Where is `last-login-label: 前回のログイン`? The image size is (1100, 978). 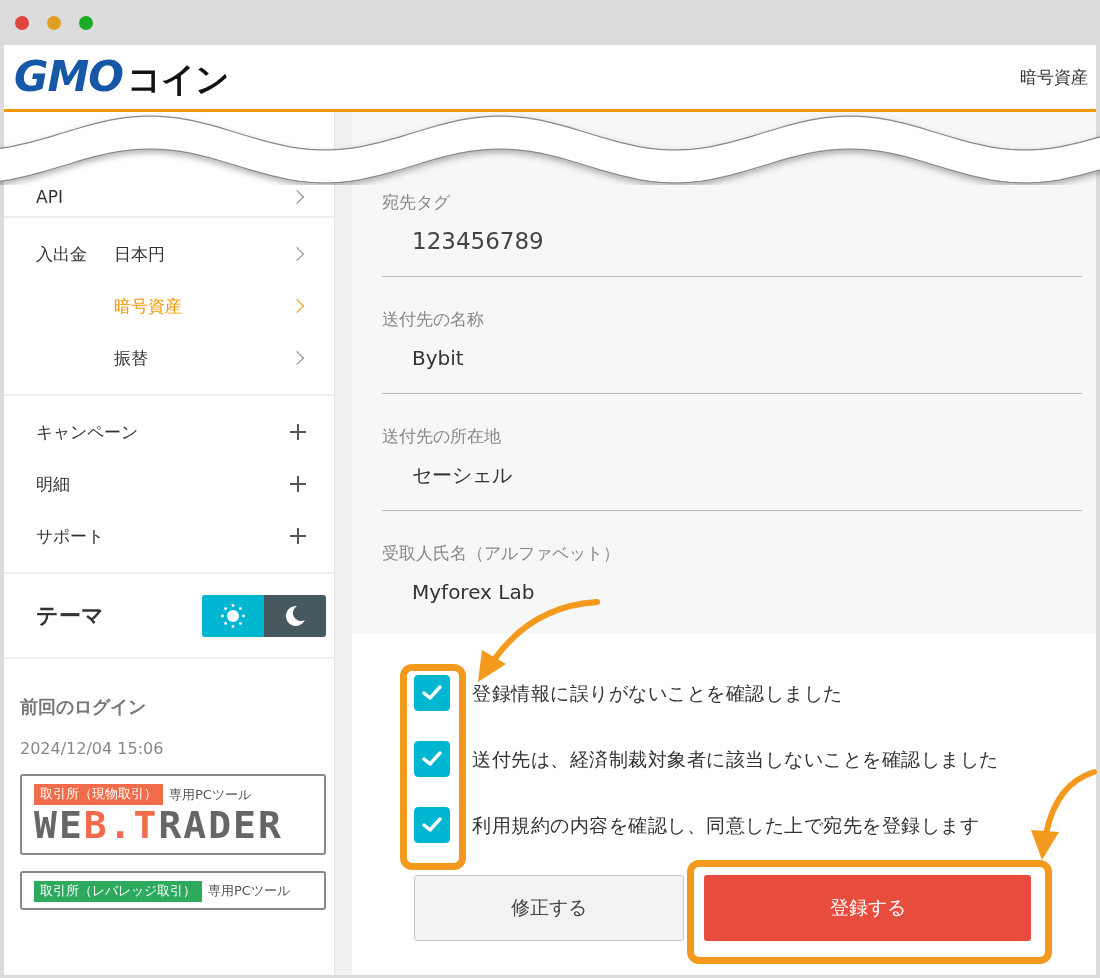
last-login-label: 前回のログイン is located at coordinates (83, 707).